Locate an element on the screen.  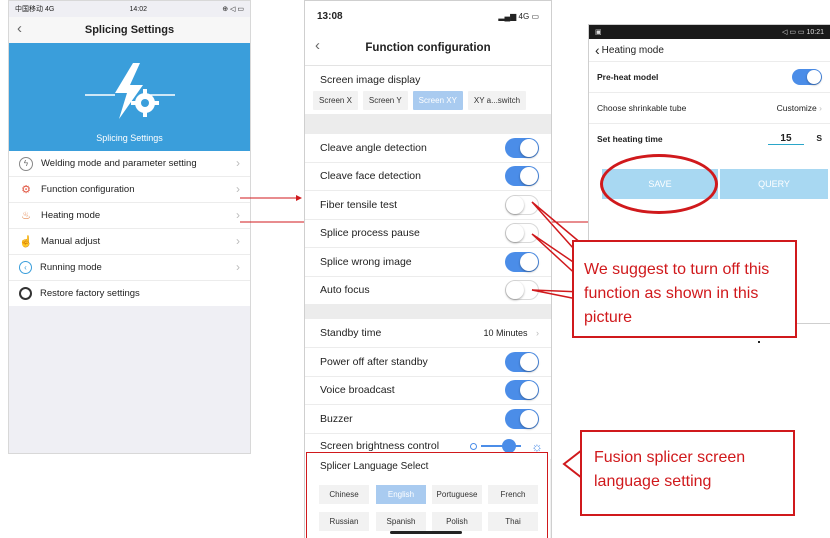
language-callout: Fusion splicer screen language setting is located at coordinates (687, 473).